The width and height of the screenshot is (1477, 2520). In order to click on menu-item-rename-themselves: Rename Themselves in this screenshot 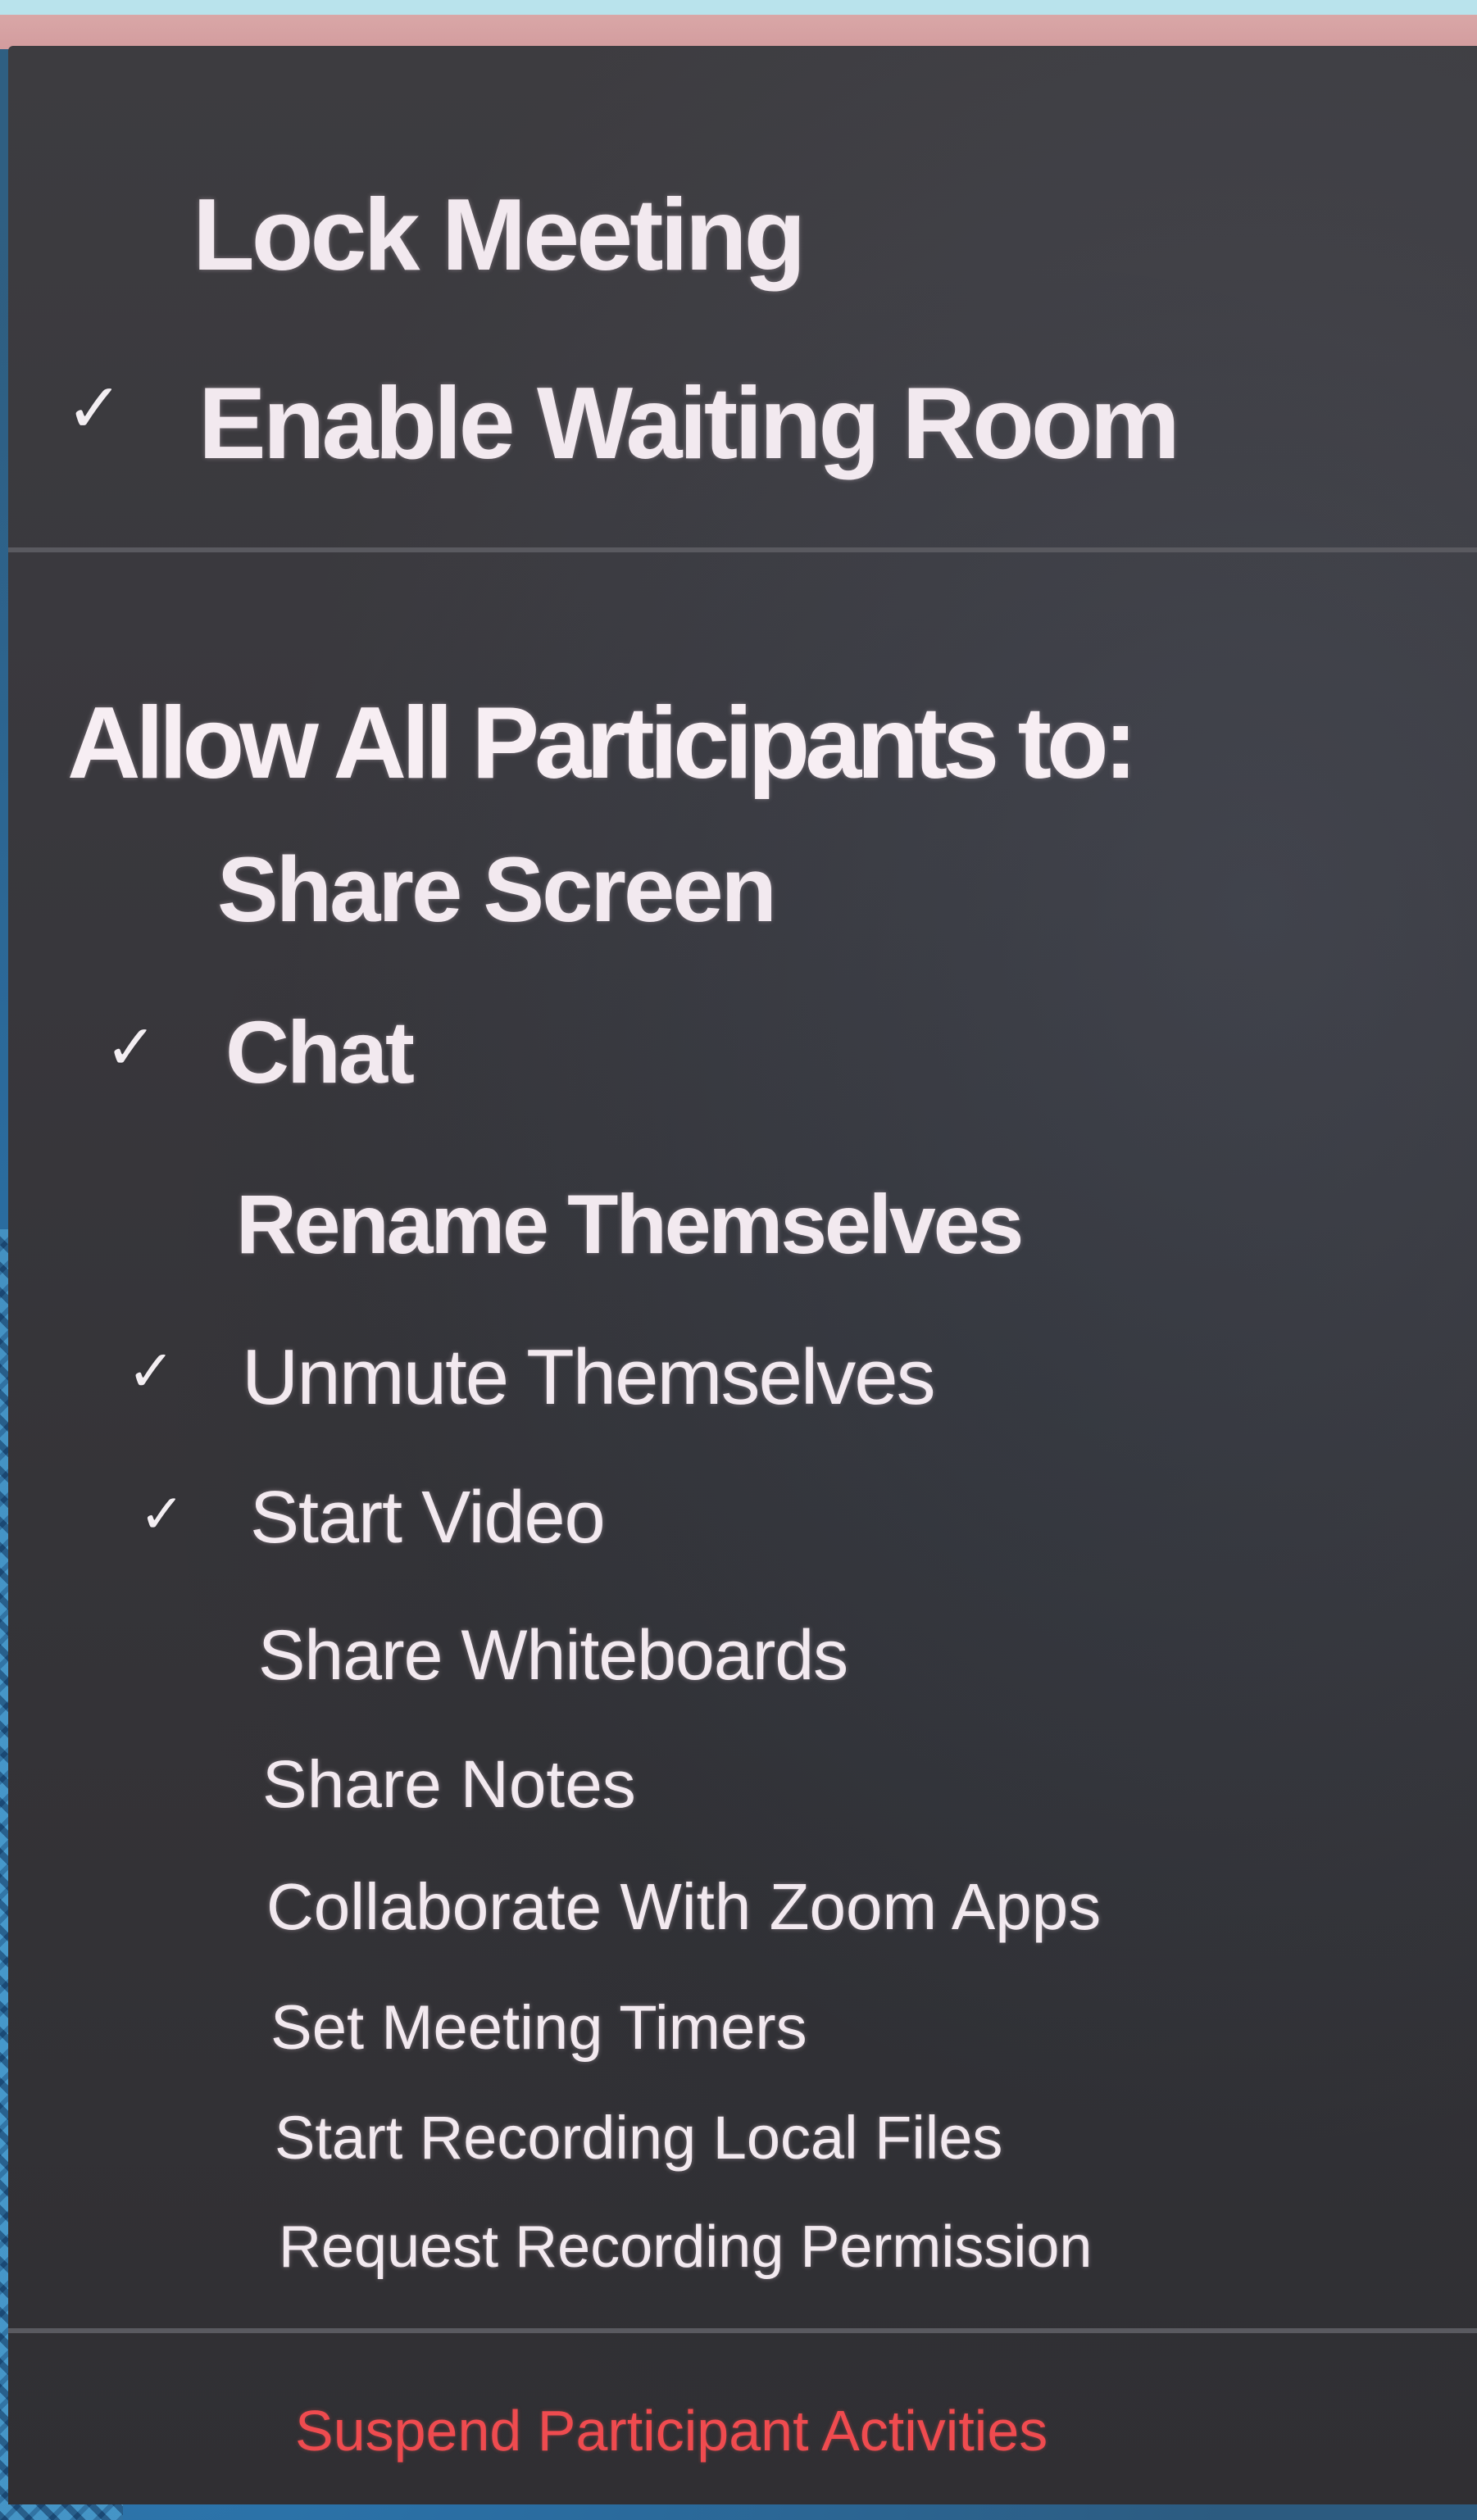, I will do `click(743, 1230)`.